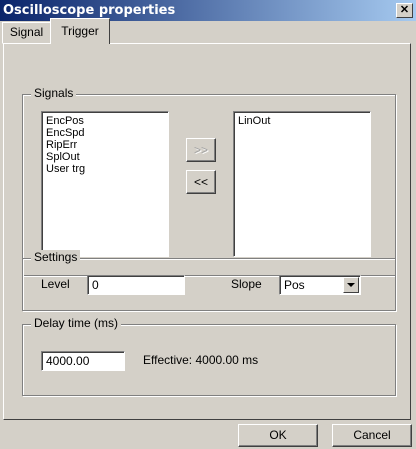  I want to click on tab-signal: Signal, so click(26, 33).